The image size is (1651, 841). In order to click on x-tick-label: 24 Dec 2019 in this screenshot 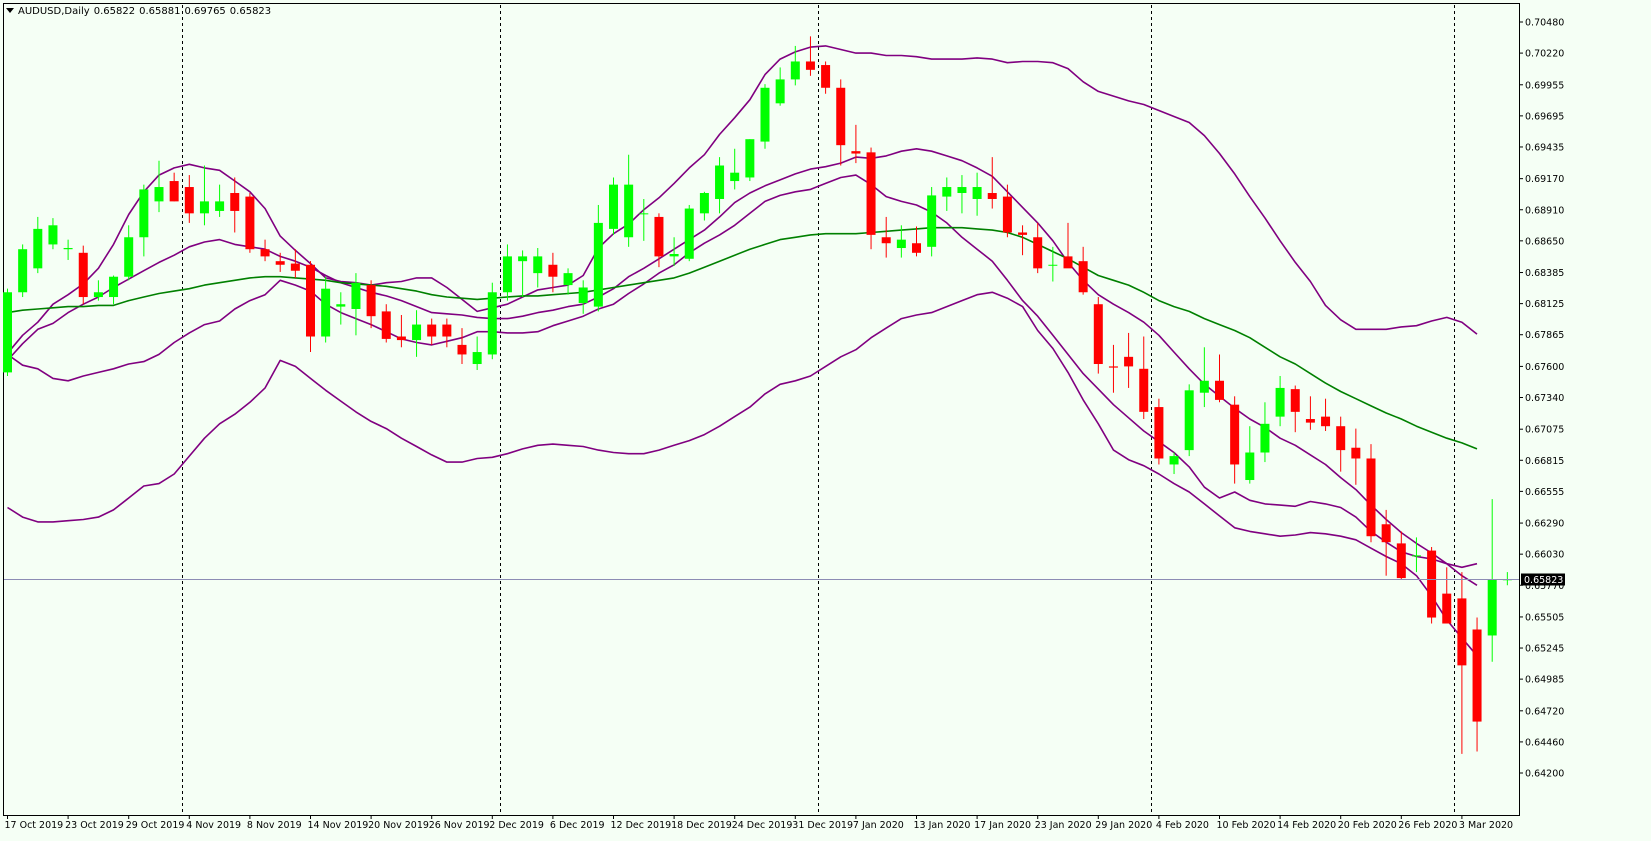, I will do `click(762, 825)`.